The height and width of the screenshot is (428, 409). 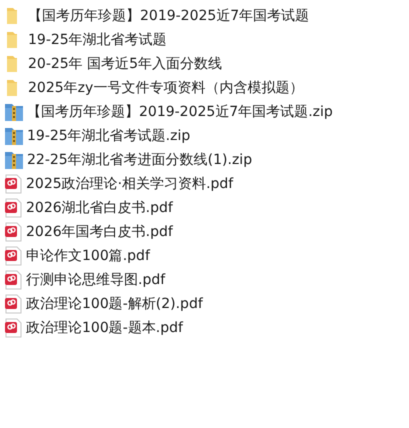 I want to click on file-name: 【国考历年珍题】2019-2025近7年国考试题, so click(x=169, y=16).